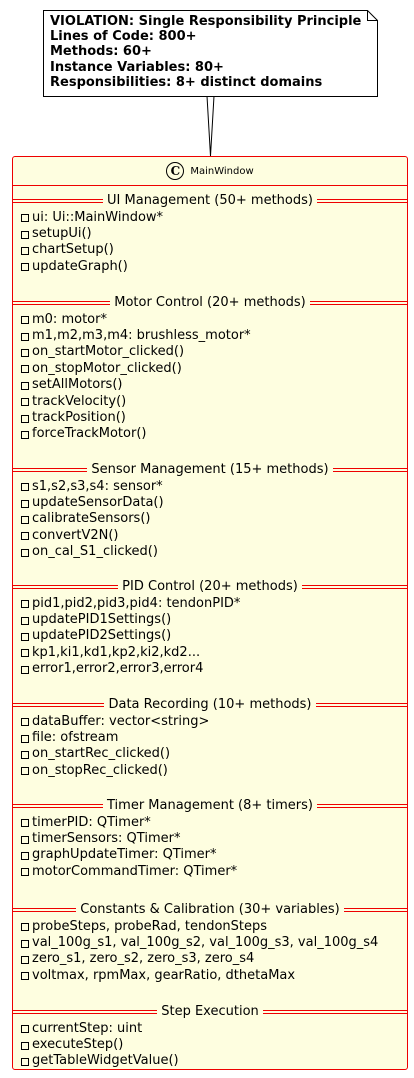 The image size is (414, 1078). What do you see at coordinates (210, 754) in the screenshot?
I see `class-member: on_startRec_clicked()` at bounding box center [210, 754].